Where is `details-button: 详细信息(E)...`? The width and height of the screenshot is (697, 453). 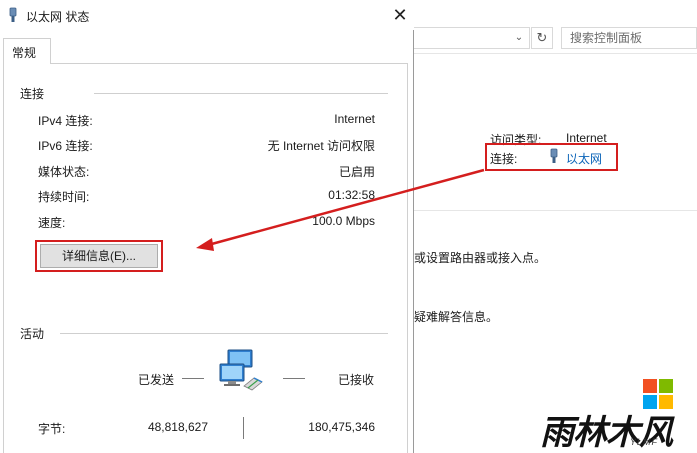
details-button: 详细信息(E)... is located at coordinates (99, 256).